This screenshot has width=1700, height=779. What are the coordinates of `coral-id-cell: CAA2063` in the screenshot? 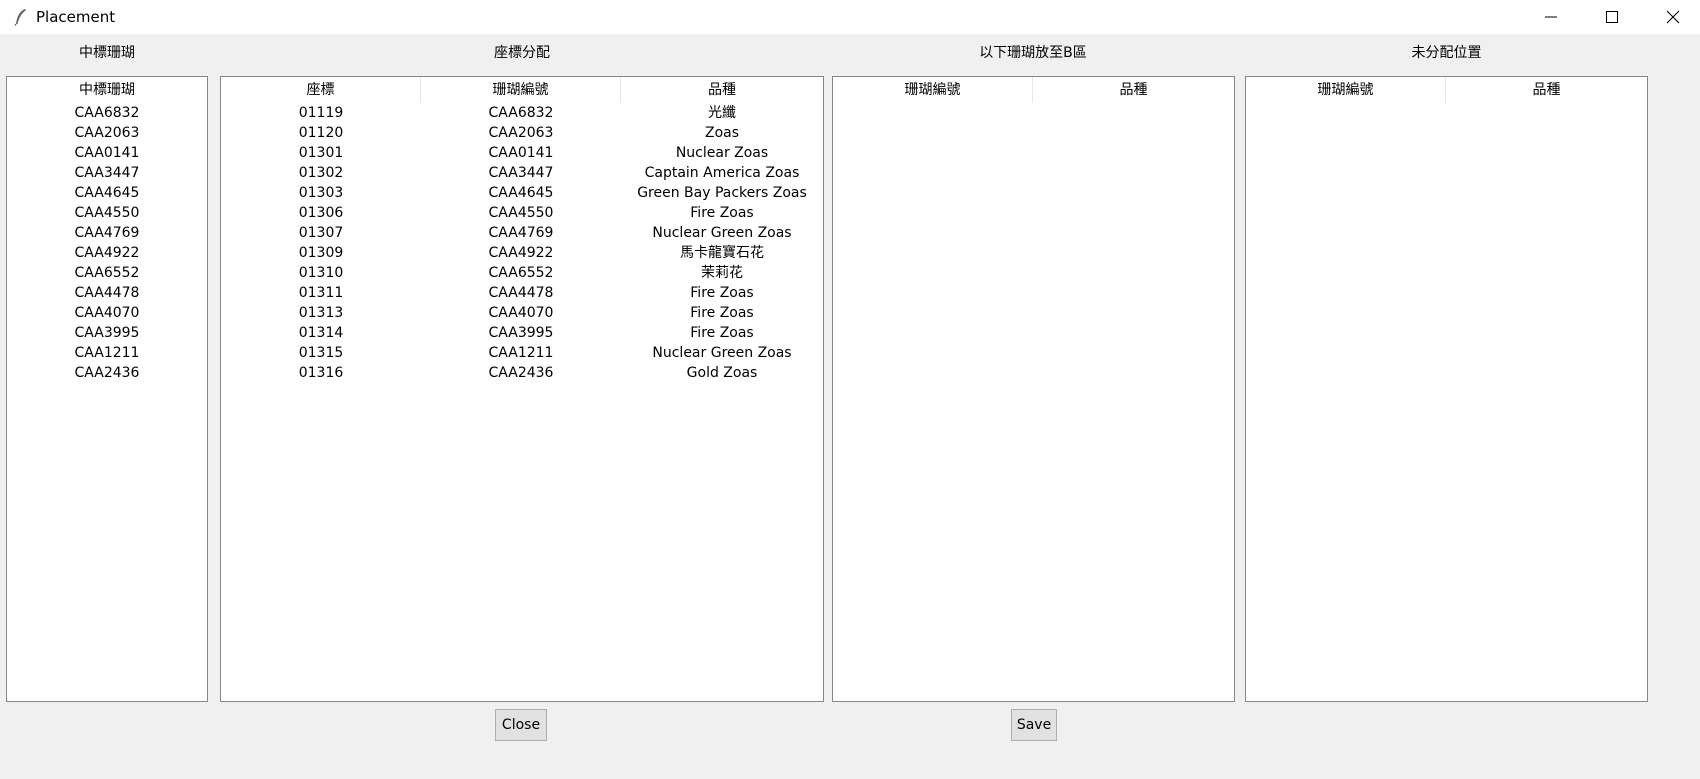 It's located at (521, 133).